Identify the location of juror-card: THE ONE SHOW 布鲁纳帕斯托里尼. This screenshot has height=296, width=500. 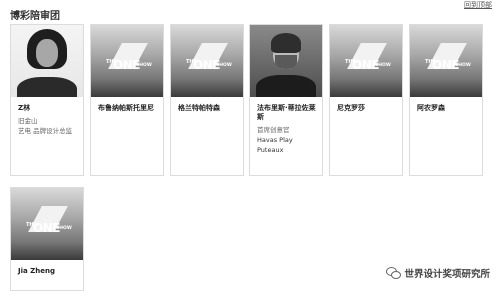
(127, 100).